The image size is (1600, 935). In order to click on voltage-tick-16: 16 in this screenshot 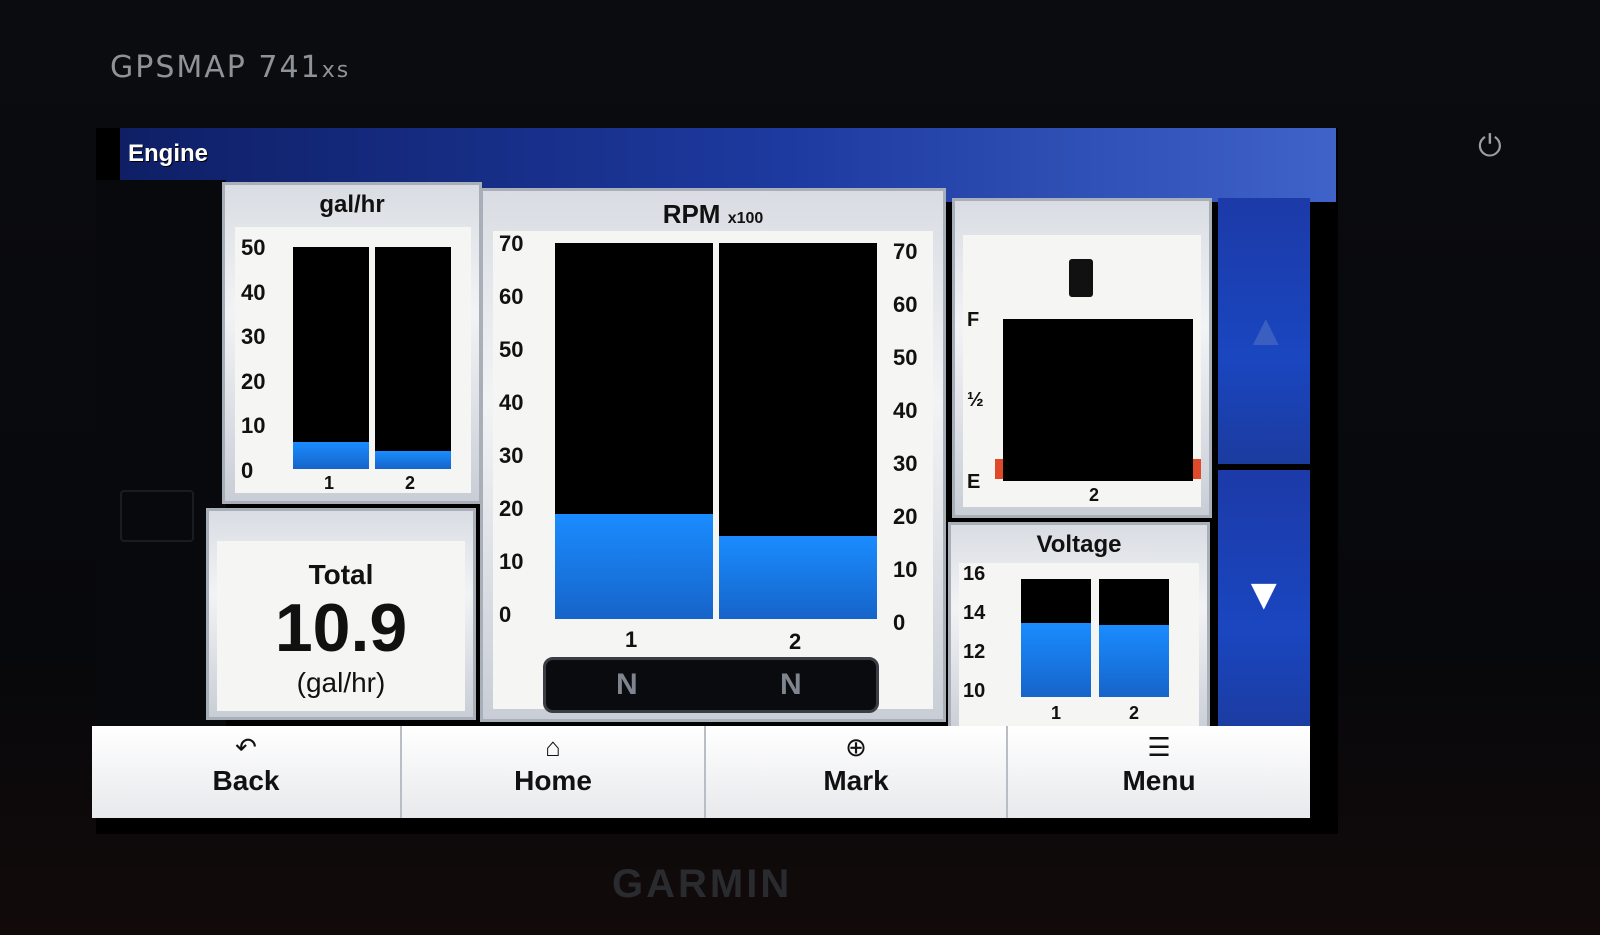, I will do `click(974, 574)`.